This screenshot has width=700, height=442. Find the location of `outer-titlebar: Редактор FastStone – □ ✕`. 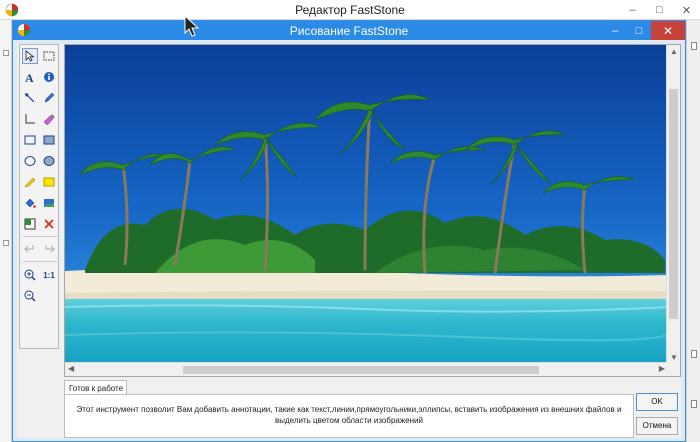

outer-titlebar: Редактор FastStone – □ ✕ is located at coordinates (350, 10).